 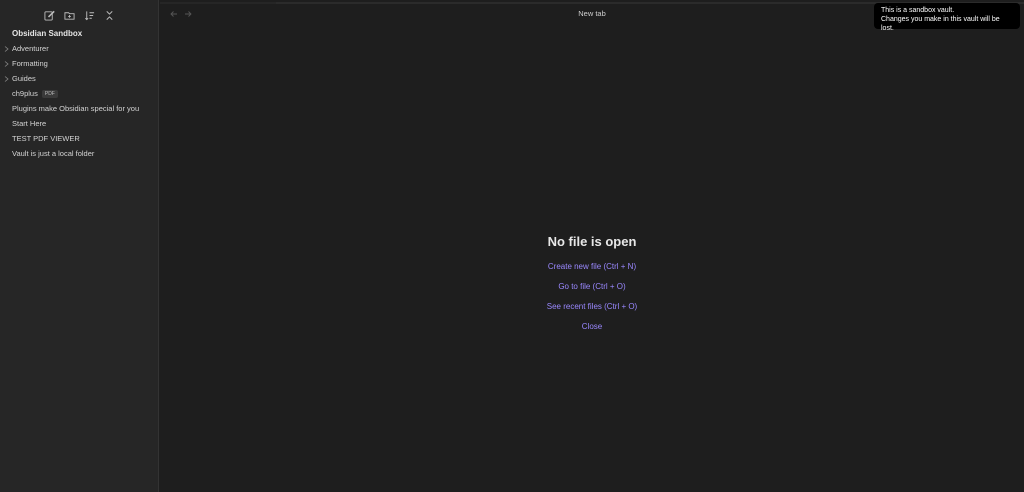 I want to click on tree-item-label: Vault is just a local folder, so click(x=53, y=153).